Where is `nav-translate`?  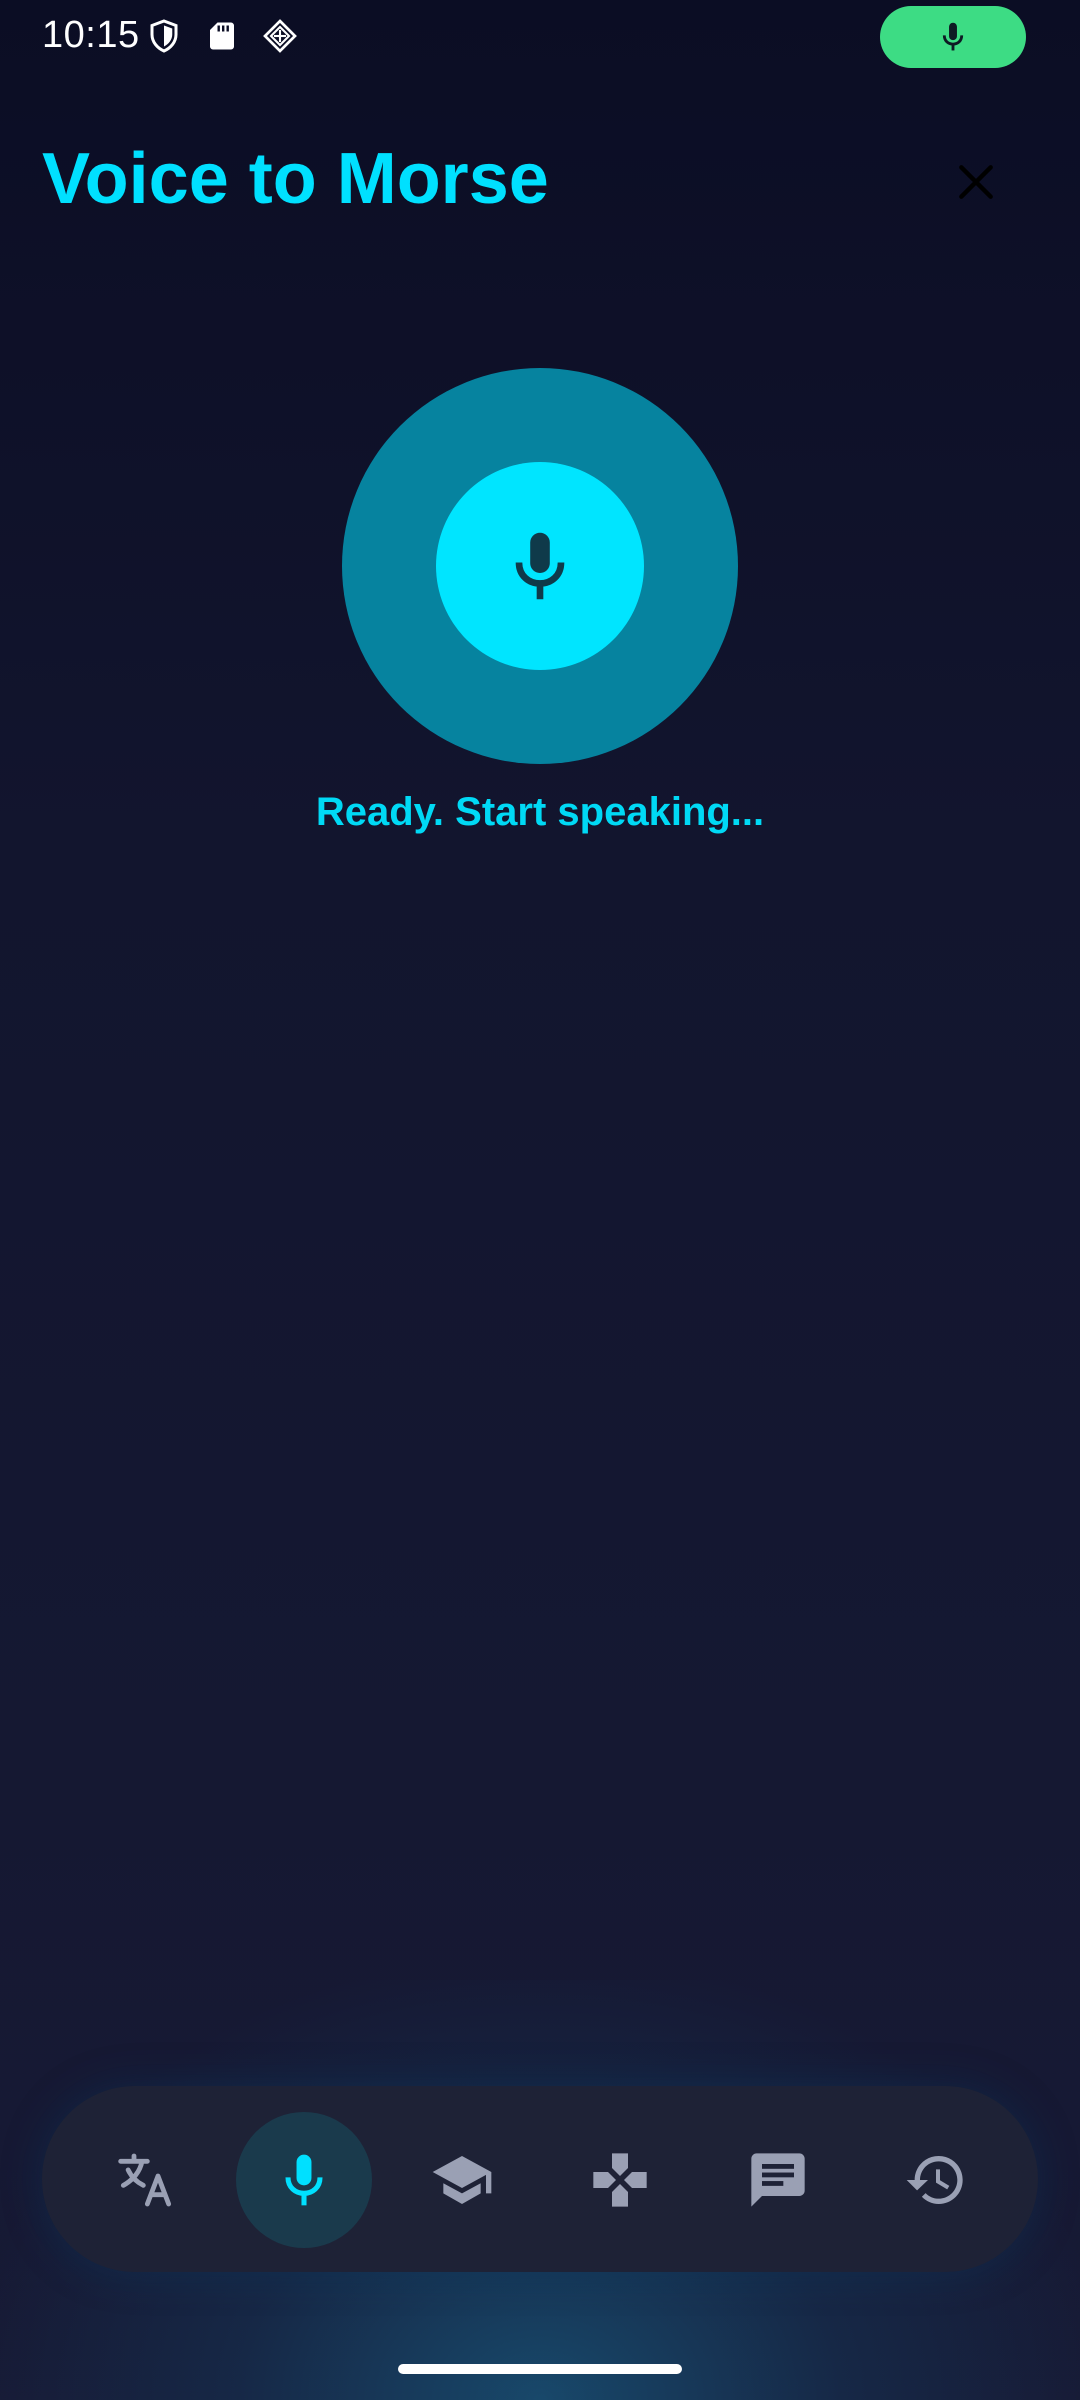
nav-translate is located at coordinates (146, 2180).